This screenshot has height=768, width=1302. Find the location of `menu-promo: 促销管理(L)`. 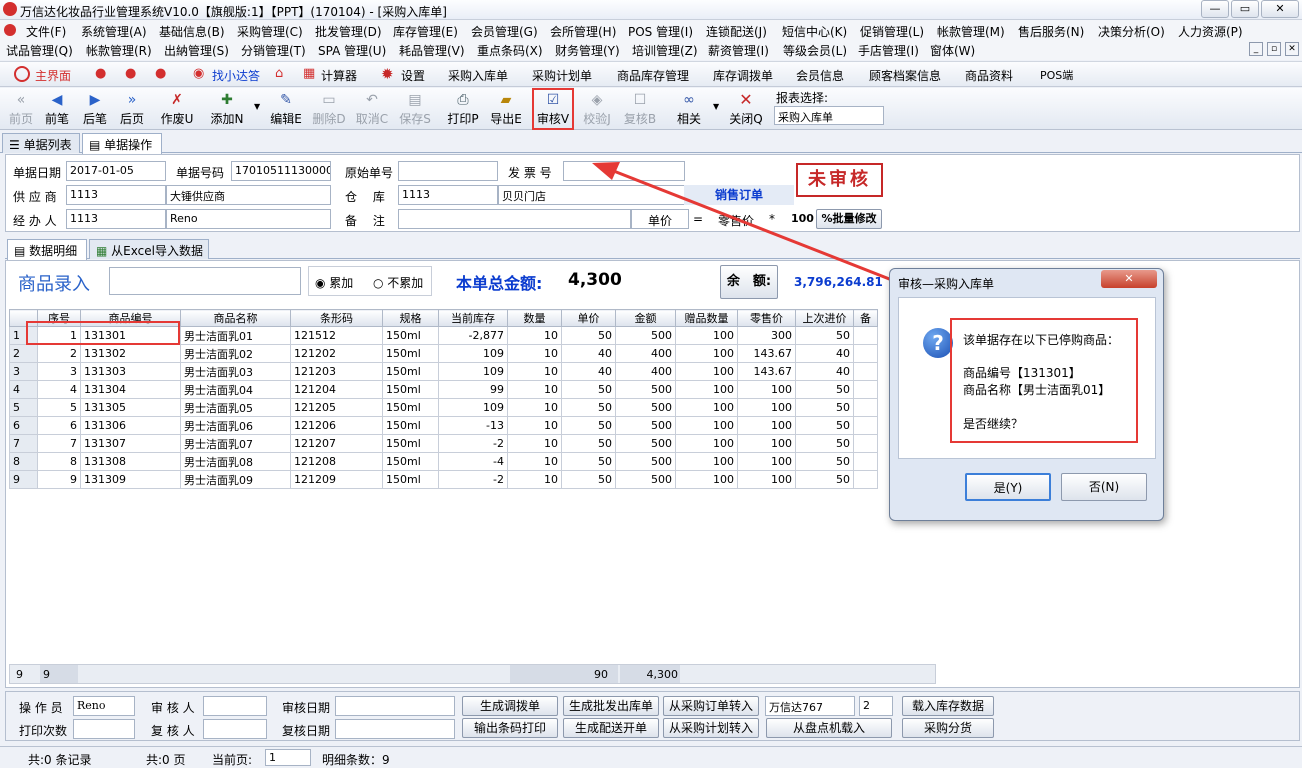

menu-promo: 促销管理(L) is located at coordinates (892, 31).